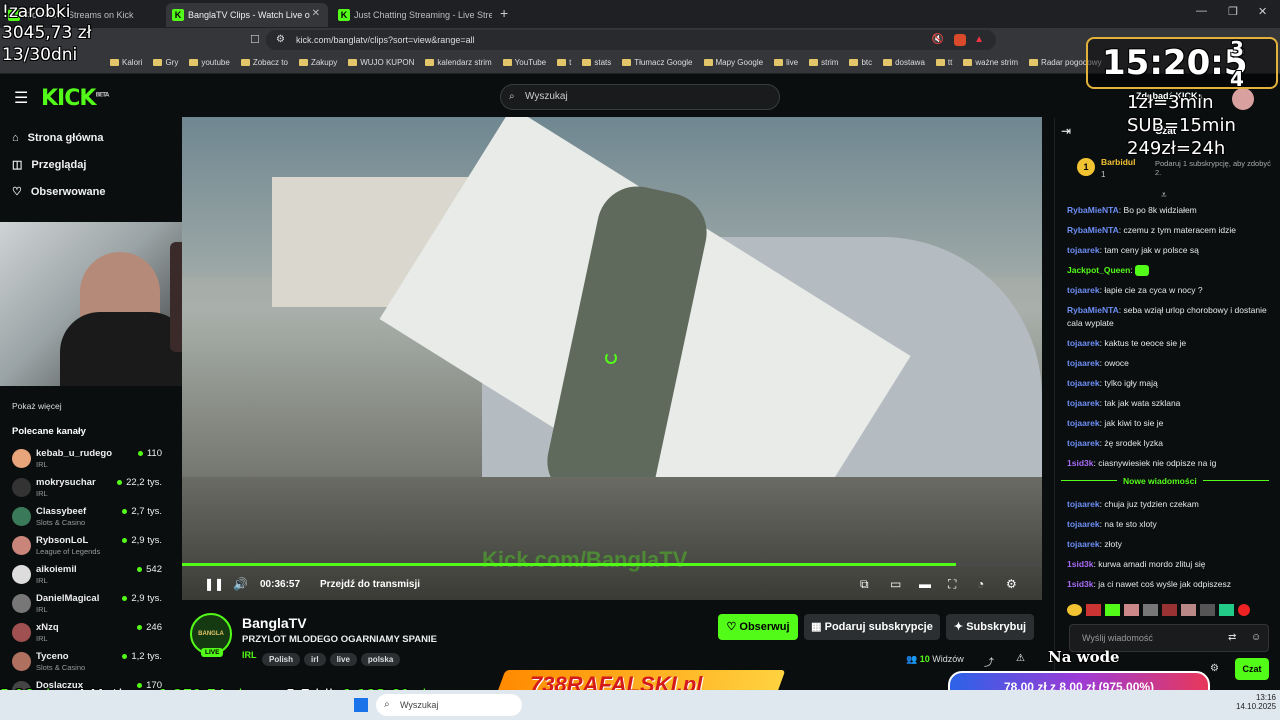  I want to click on translate-icon: ⇄, so click(1232, 637).